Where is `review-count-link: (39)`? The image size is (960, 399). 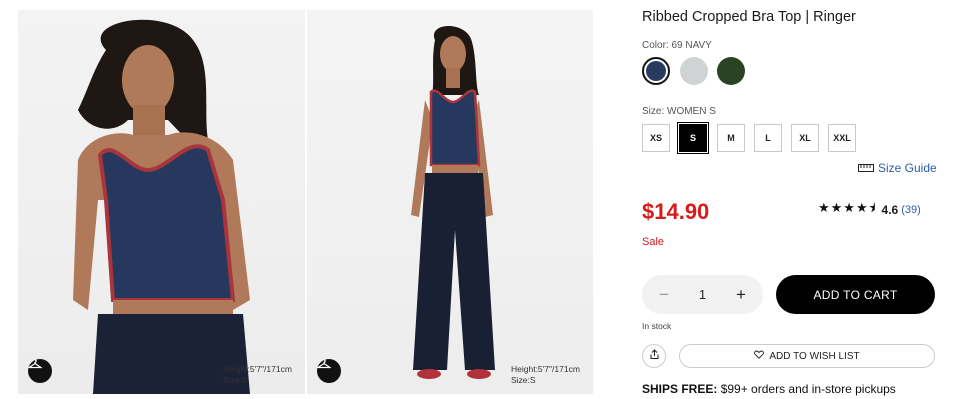 review-count-link: (39) is located at coordinates (911, 210).